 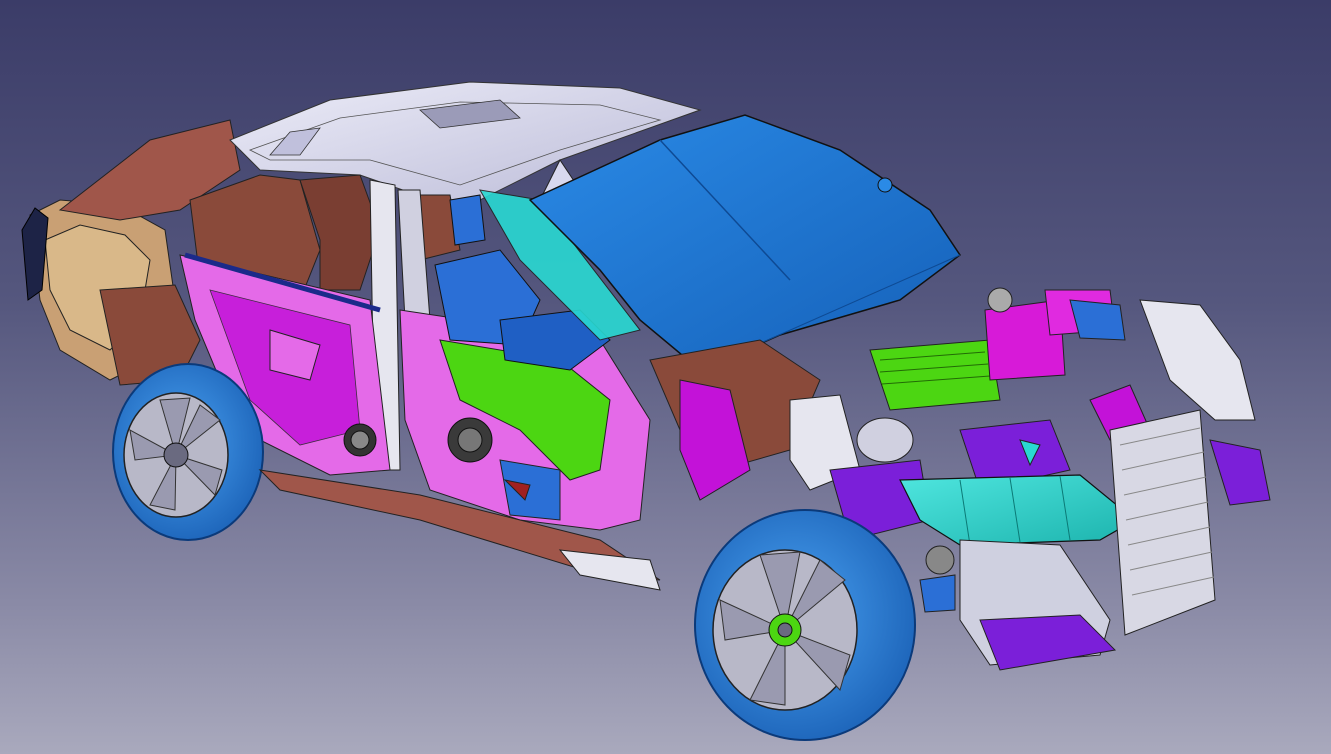 I want to click on radiator, so click(x=1190, y=467).